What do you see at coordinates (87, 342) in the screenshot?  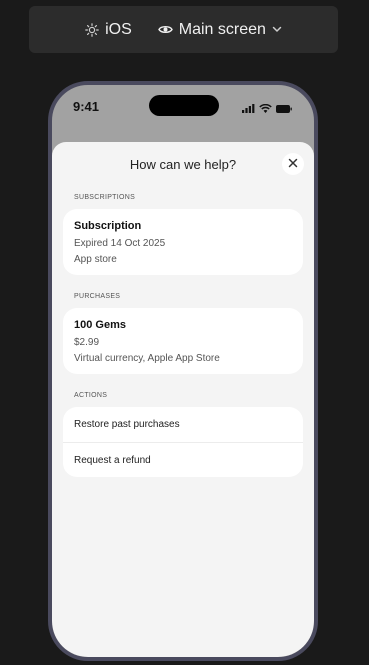 I see `purchase-price: $2.99` at bounding box center [87, 342].